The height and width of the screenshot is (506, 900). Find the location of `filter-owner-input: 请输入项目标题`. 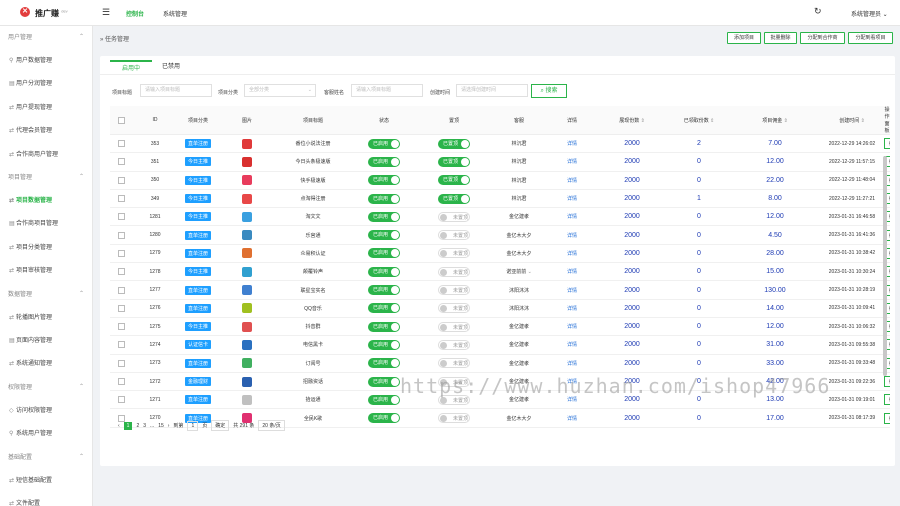

filter-owner-input: 请输入项目标题 is located at coordinates (387, 90).